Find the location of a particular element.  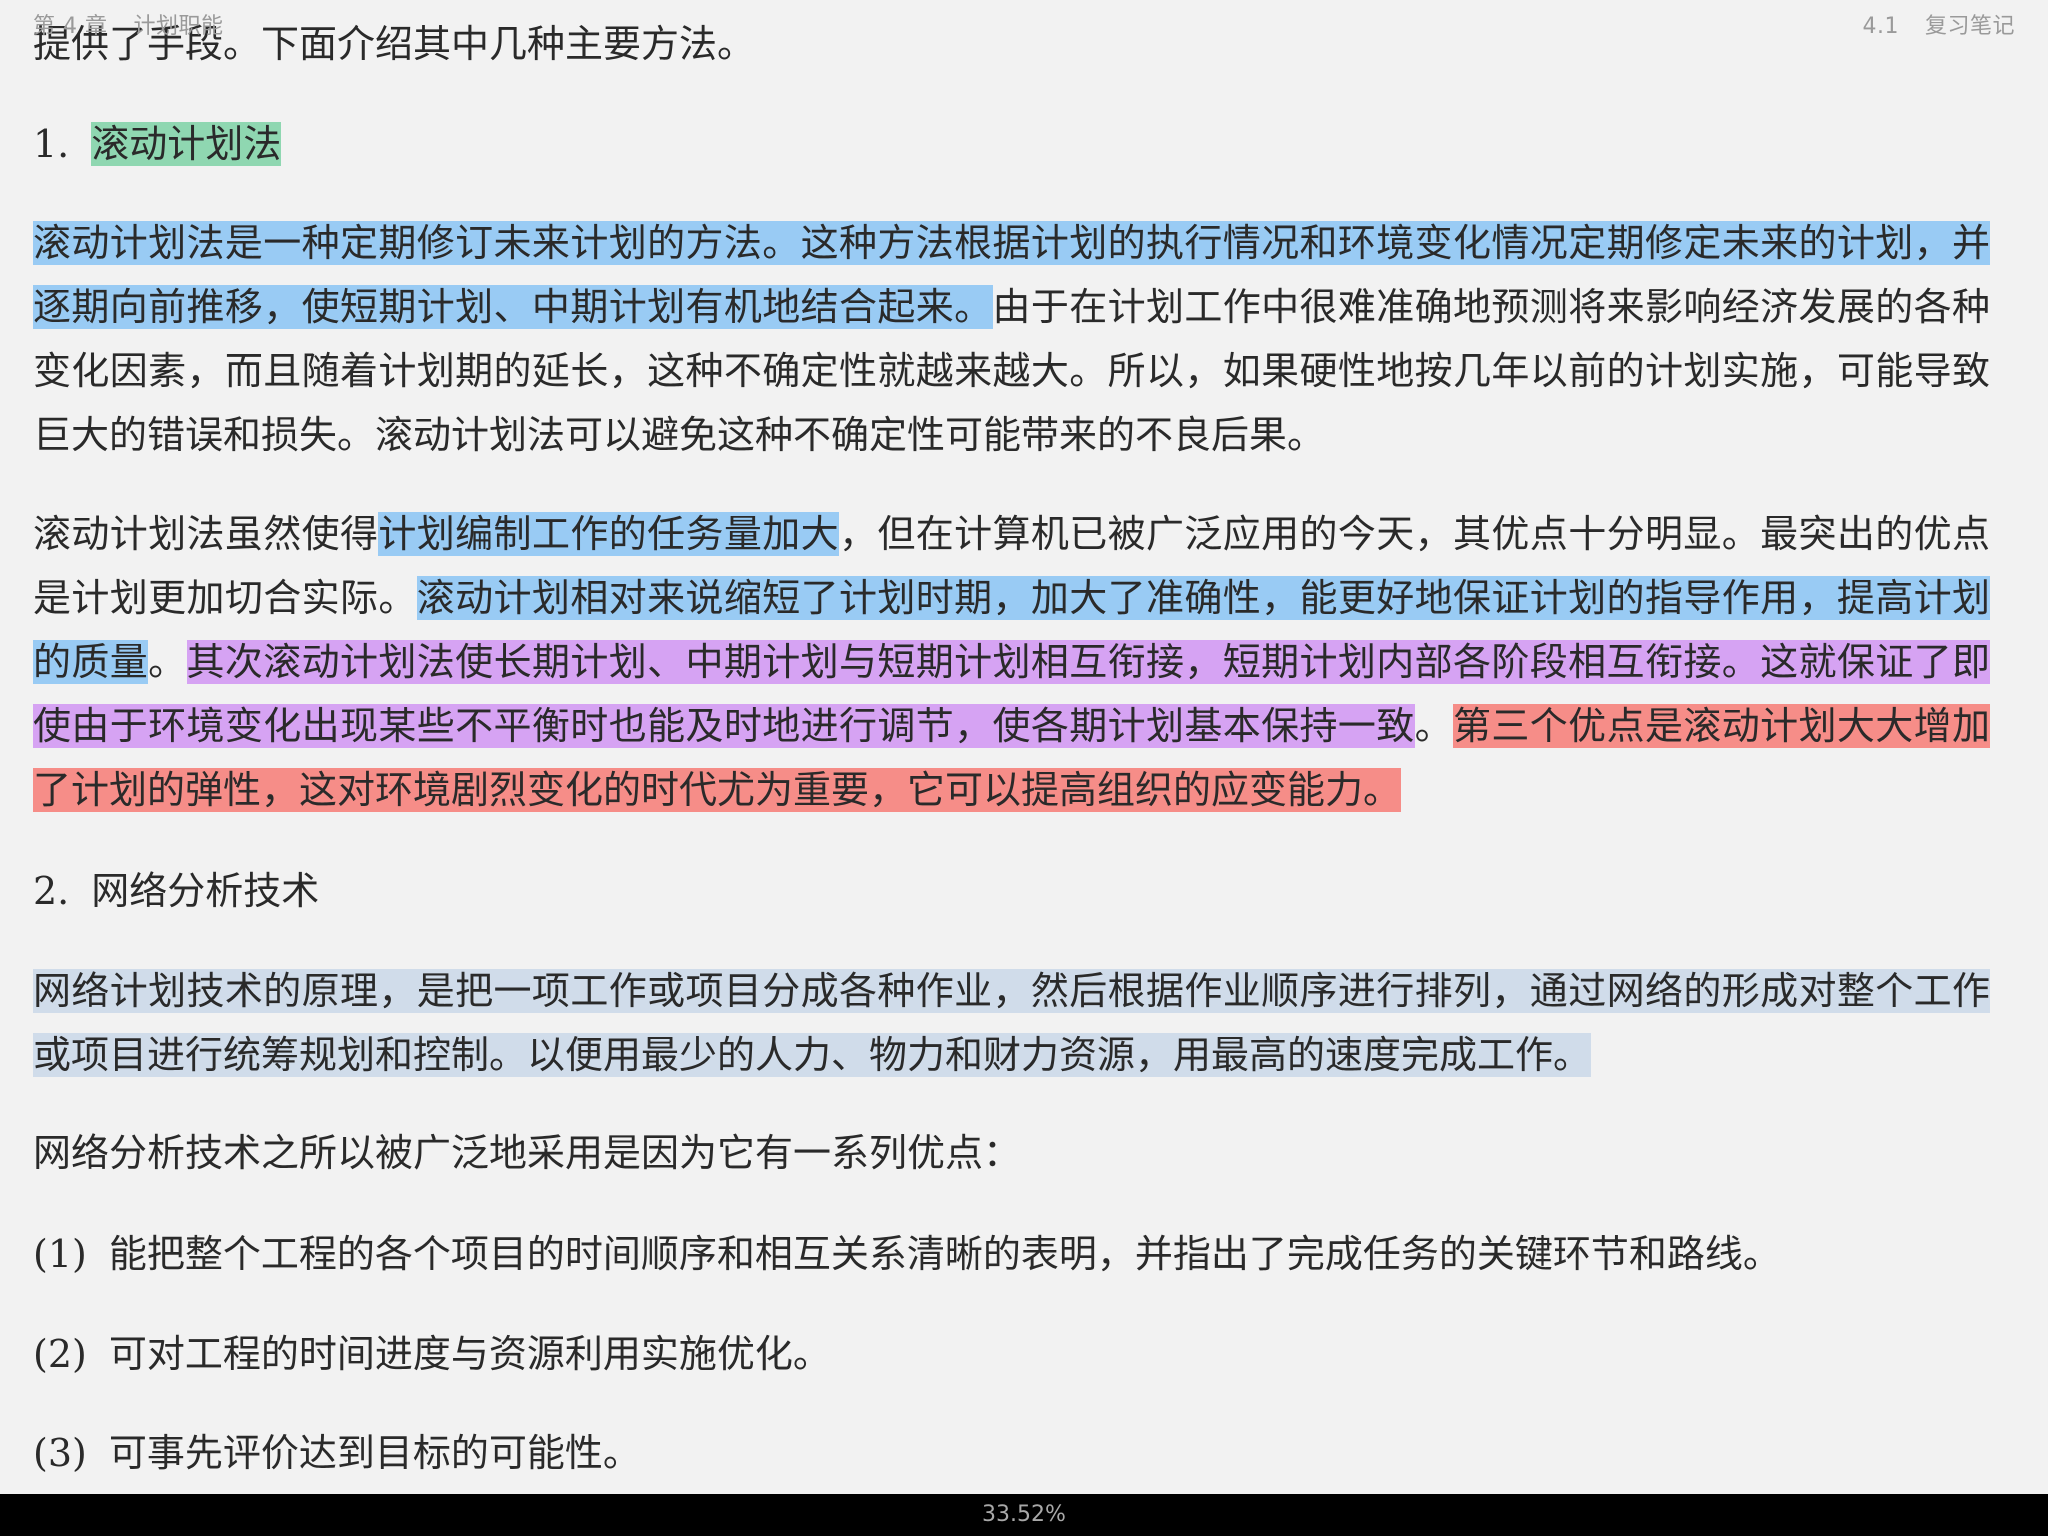

section-number-1: 1. is located at coordinates (51, 144).